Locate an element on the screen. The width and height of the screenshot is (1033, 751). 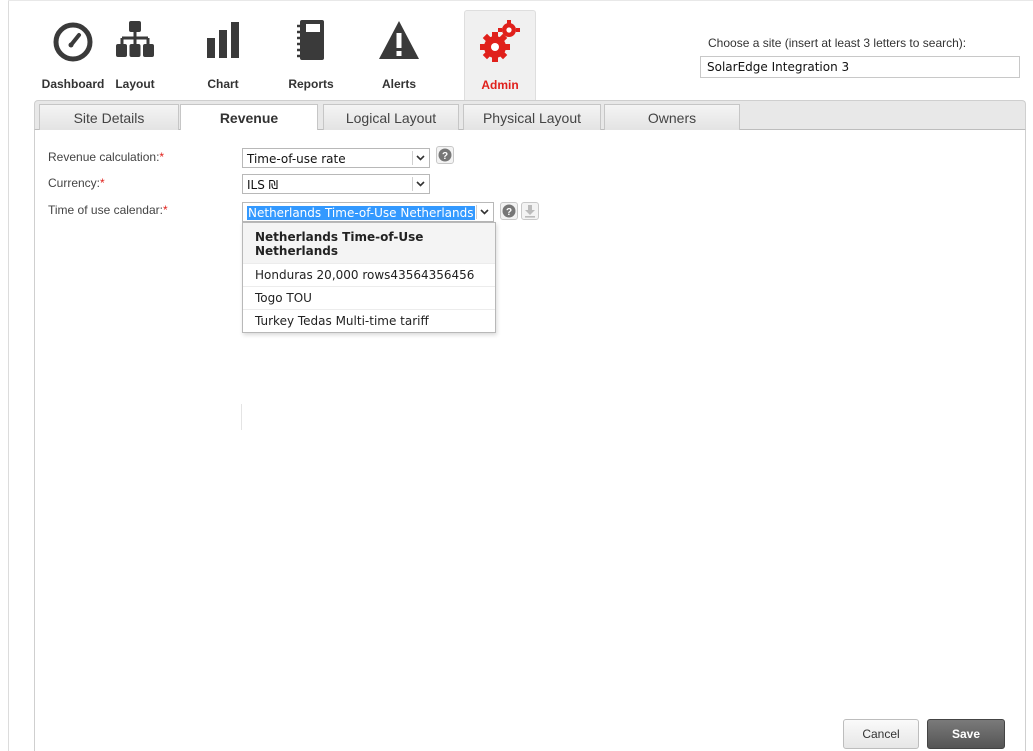
dropdown-option: Togo TOU is located at coordinates (369, 298).